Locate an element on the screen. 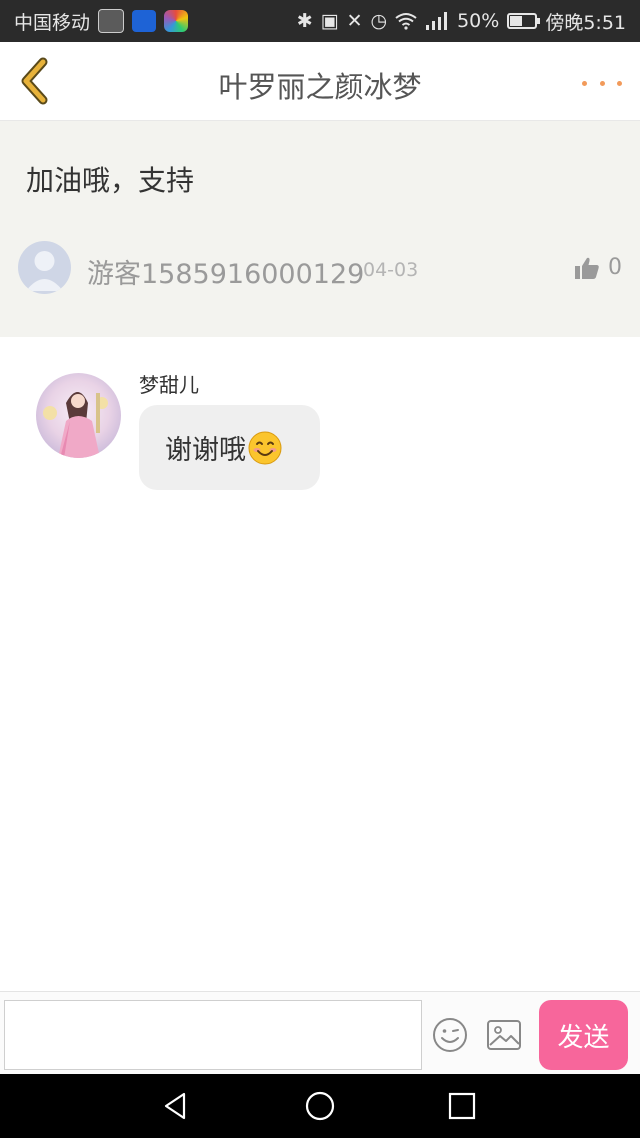 The width and height of the screenshot is (640, 1138). status-bar-right: ✱ ▣ ✕ ◷ 50% 傍晚5:51 is located at coordinates (461, 21).